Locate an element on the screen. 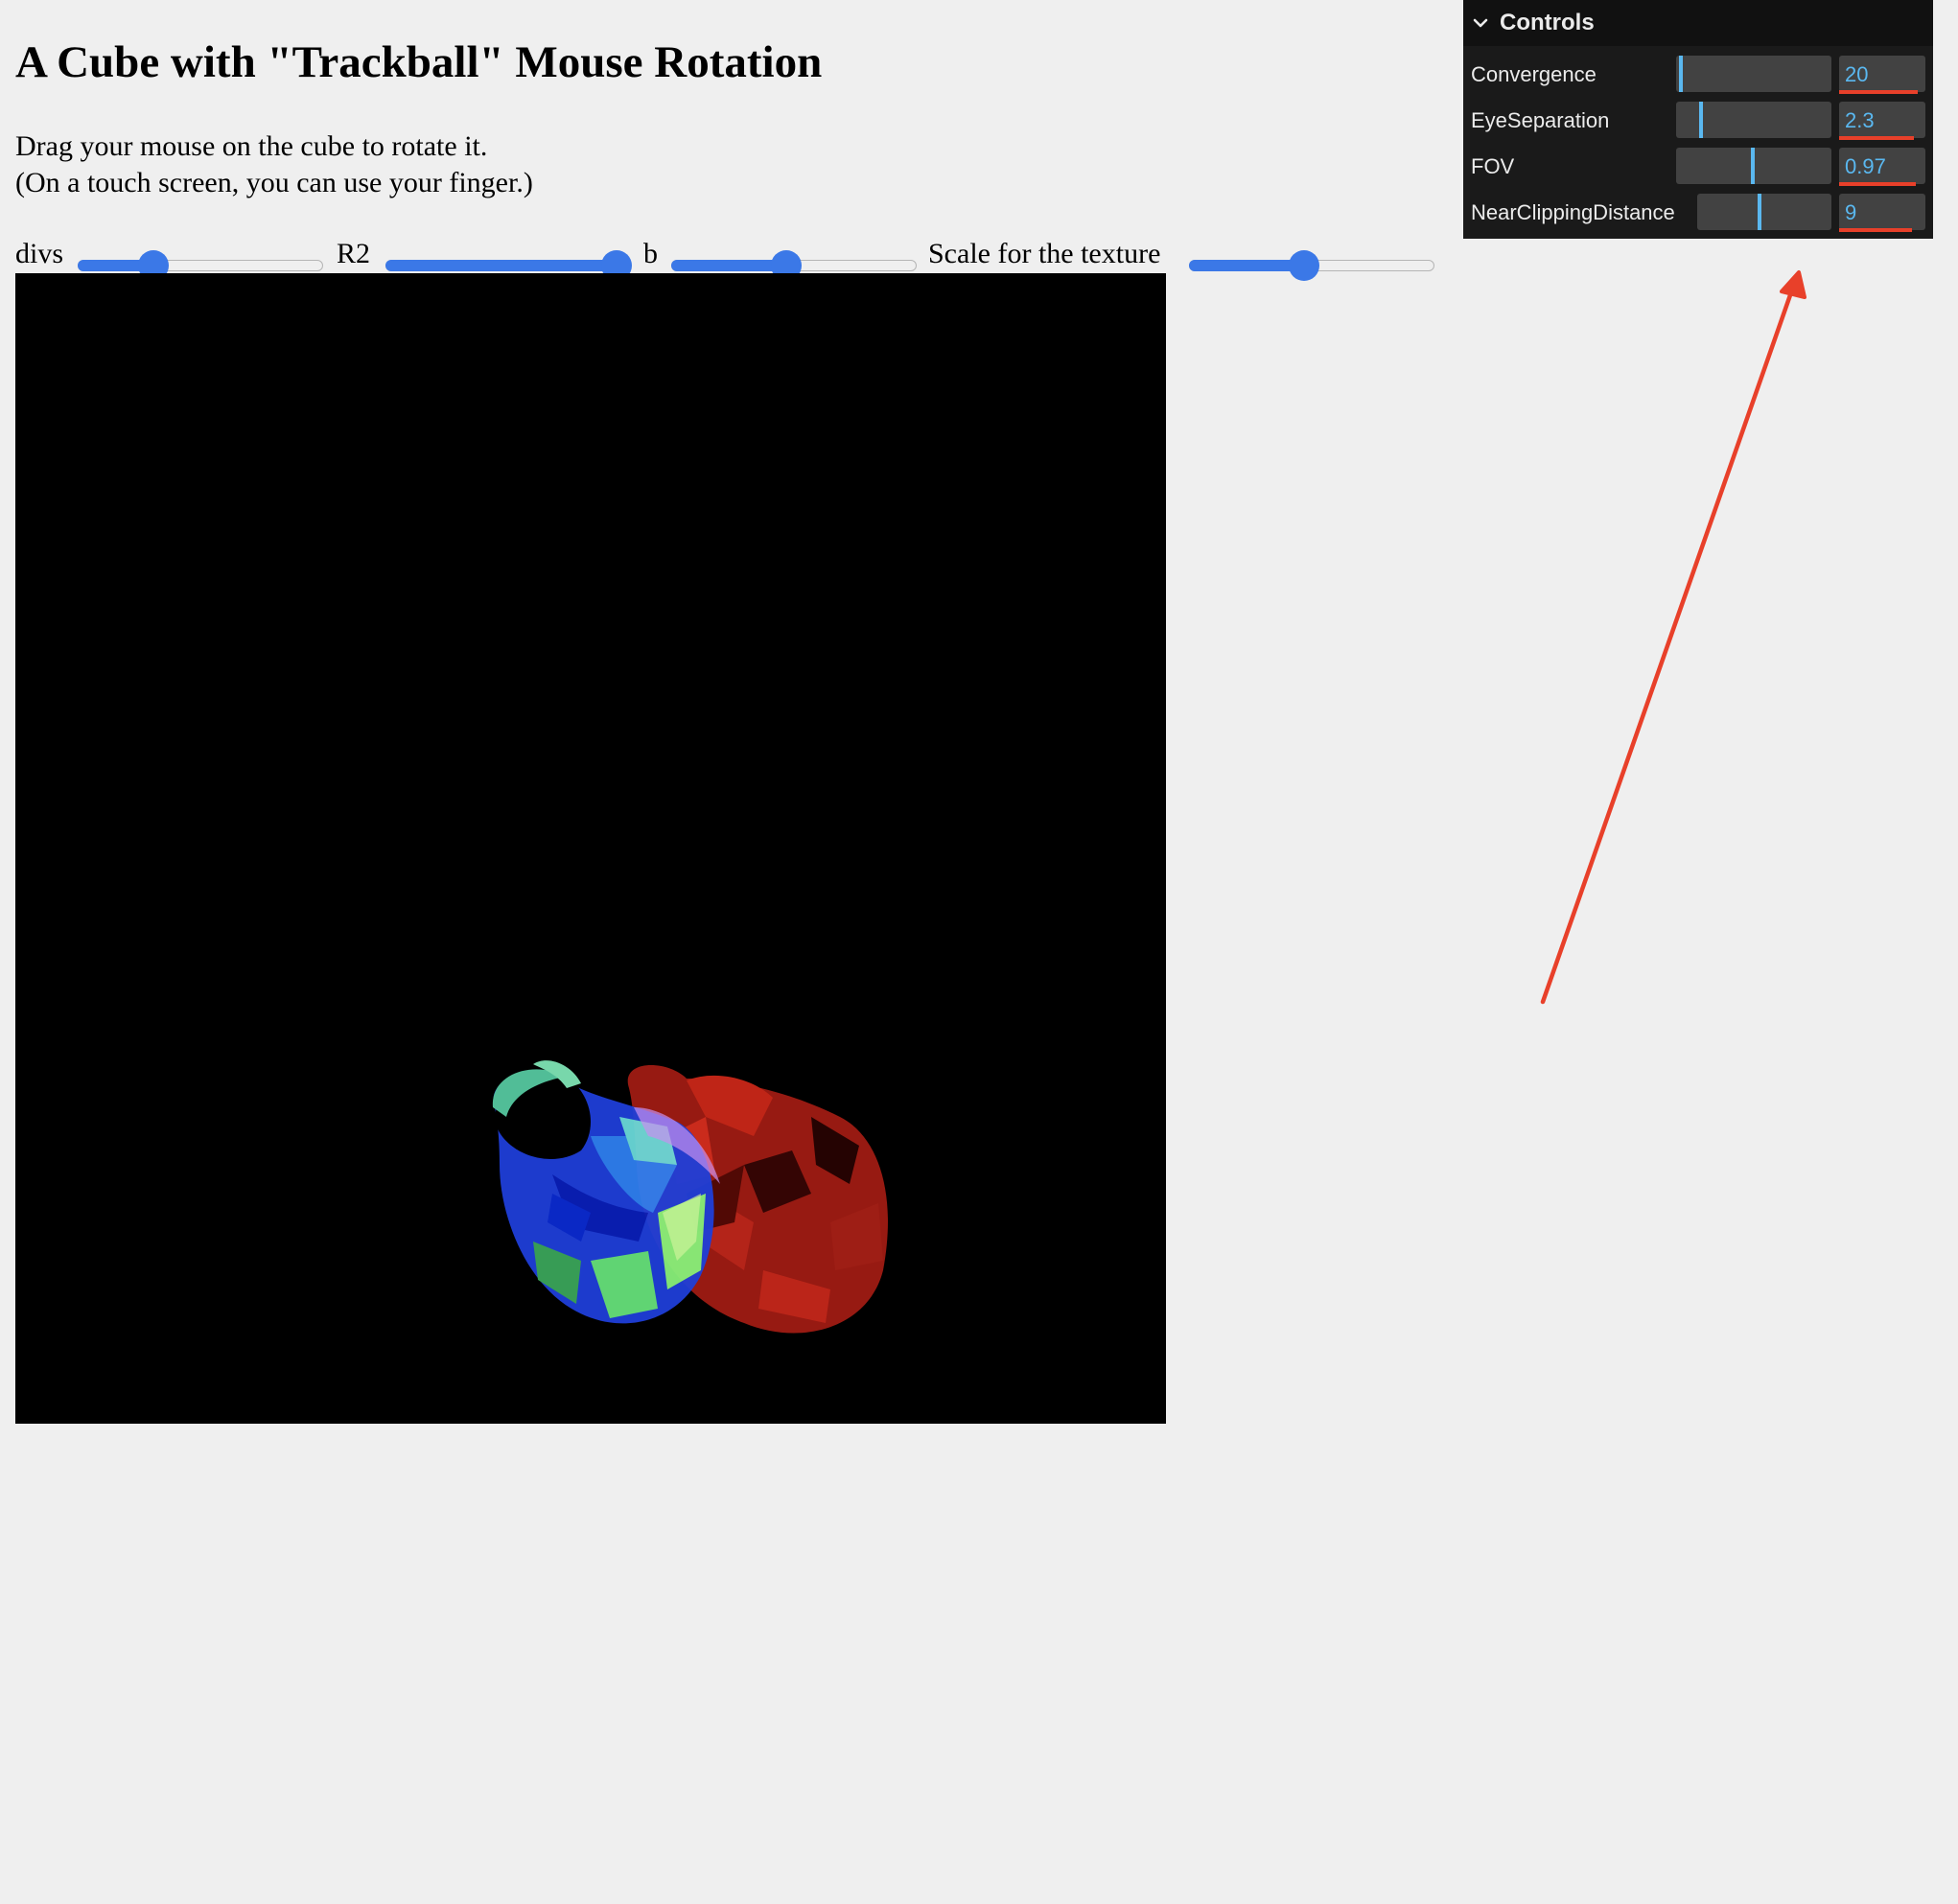 The image size is (1958, 1904). r2-slider-fill is located at coordinates (501, 266).